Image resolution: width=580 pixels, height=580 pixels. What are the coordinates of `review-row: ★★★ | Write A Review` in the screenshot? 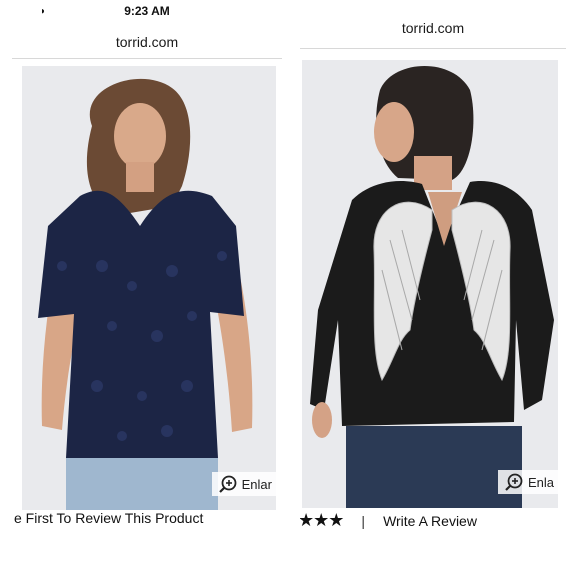 It's located at (433, 520).